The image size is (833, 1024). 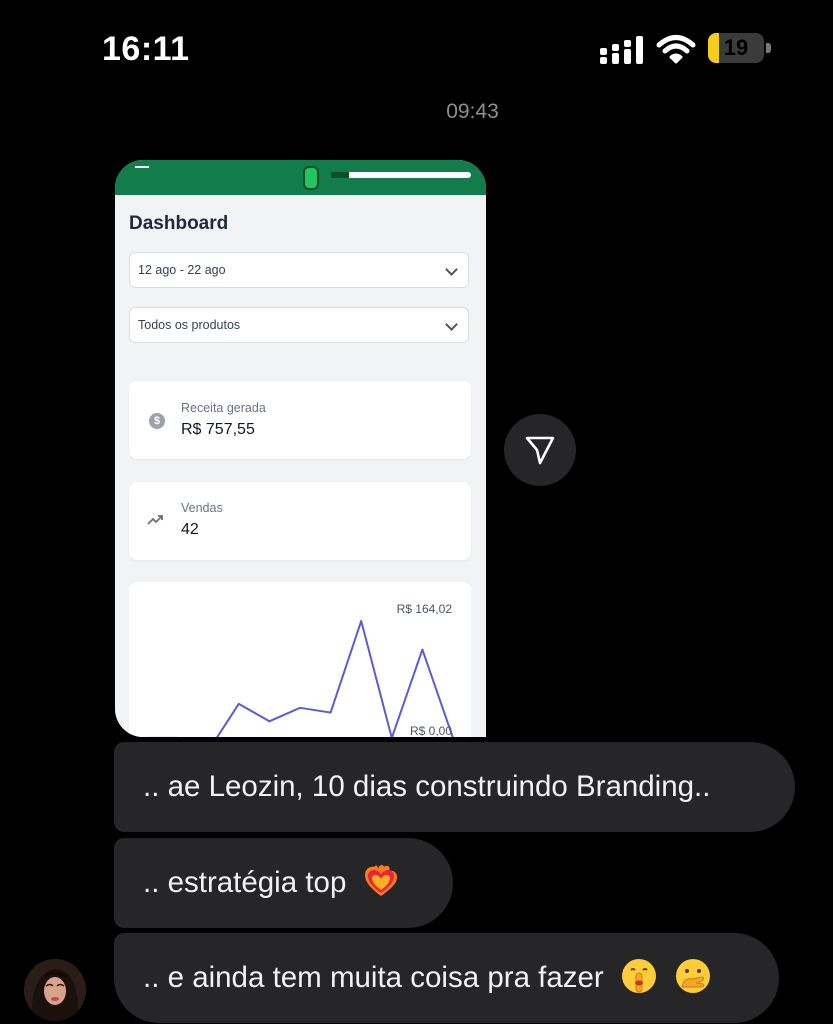 What do you see at coordinates (142, 167) in the screenshot?
I see `menu-icon` at bounding box center [142, 167].